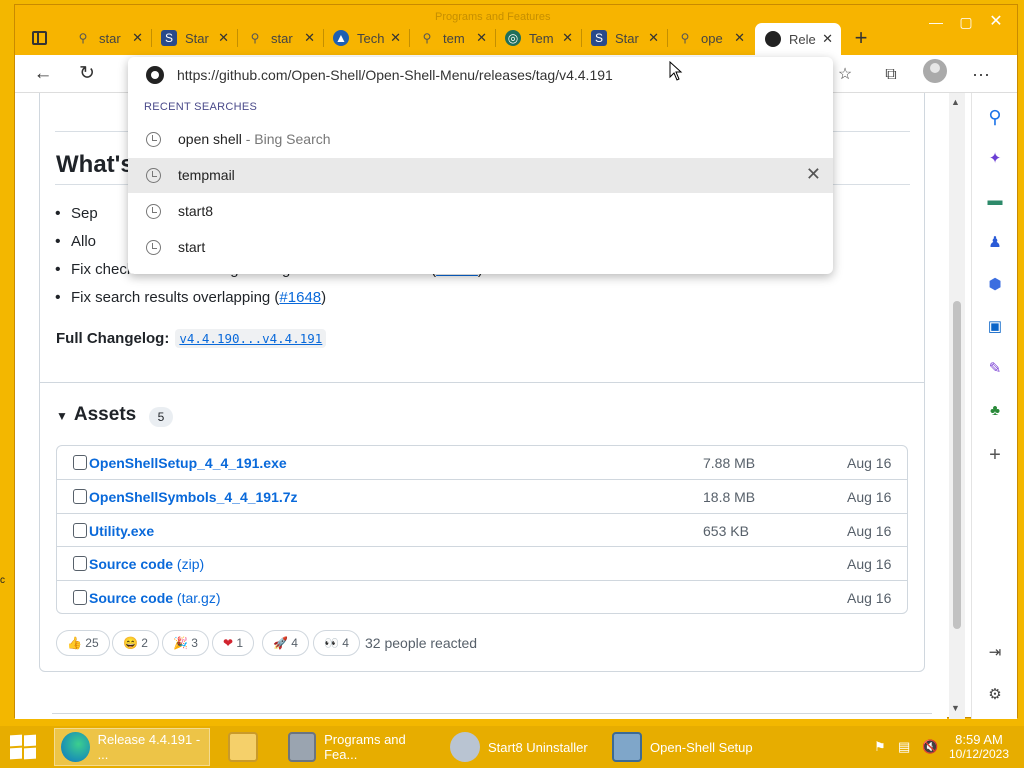  I want to click on add-icon: +, so click(995, 455).